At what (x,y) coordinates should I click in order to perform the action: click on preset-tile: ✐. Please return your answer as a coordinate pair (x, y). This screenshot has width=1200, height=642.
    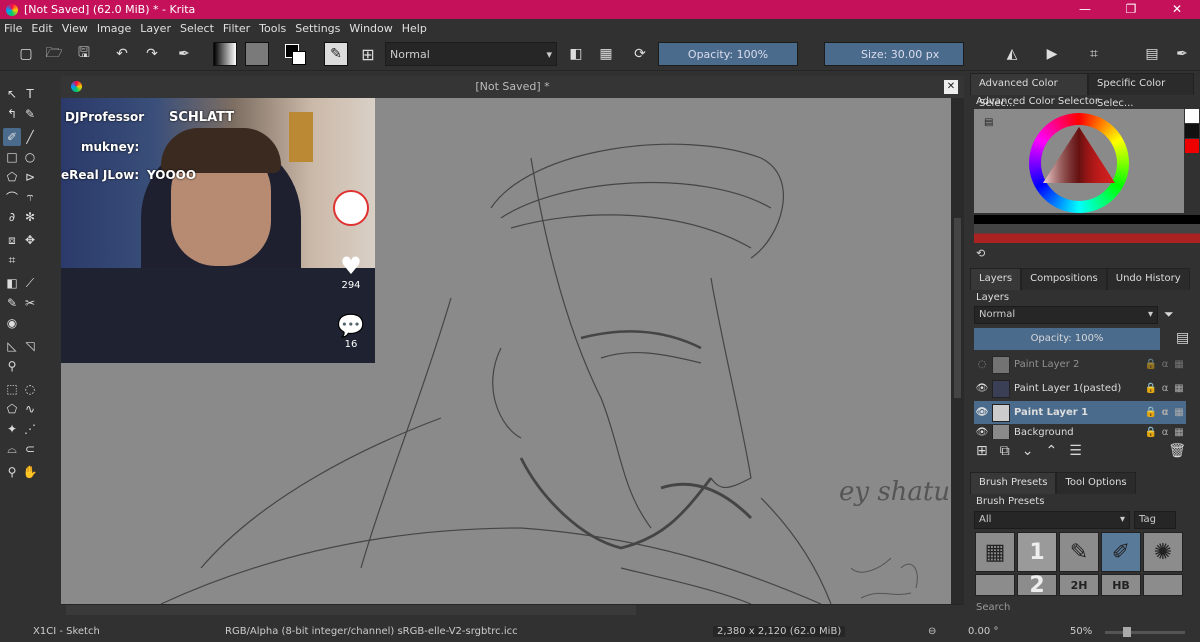
    Looking at the image, I should click on (1121, 552).